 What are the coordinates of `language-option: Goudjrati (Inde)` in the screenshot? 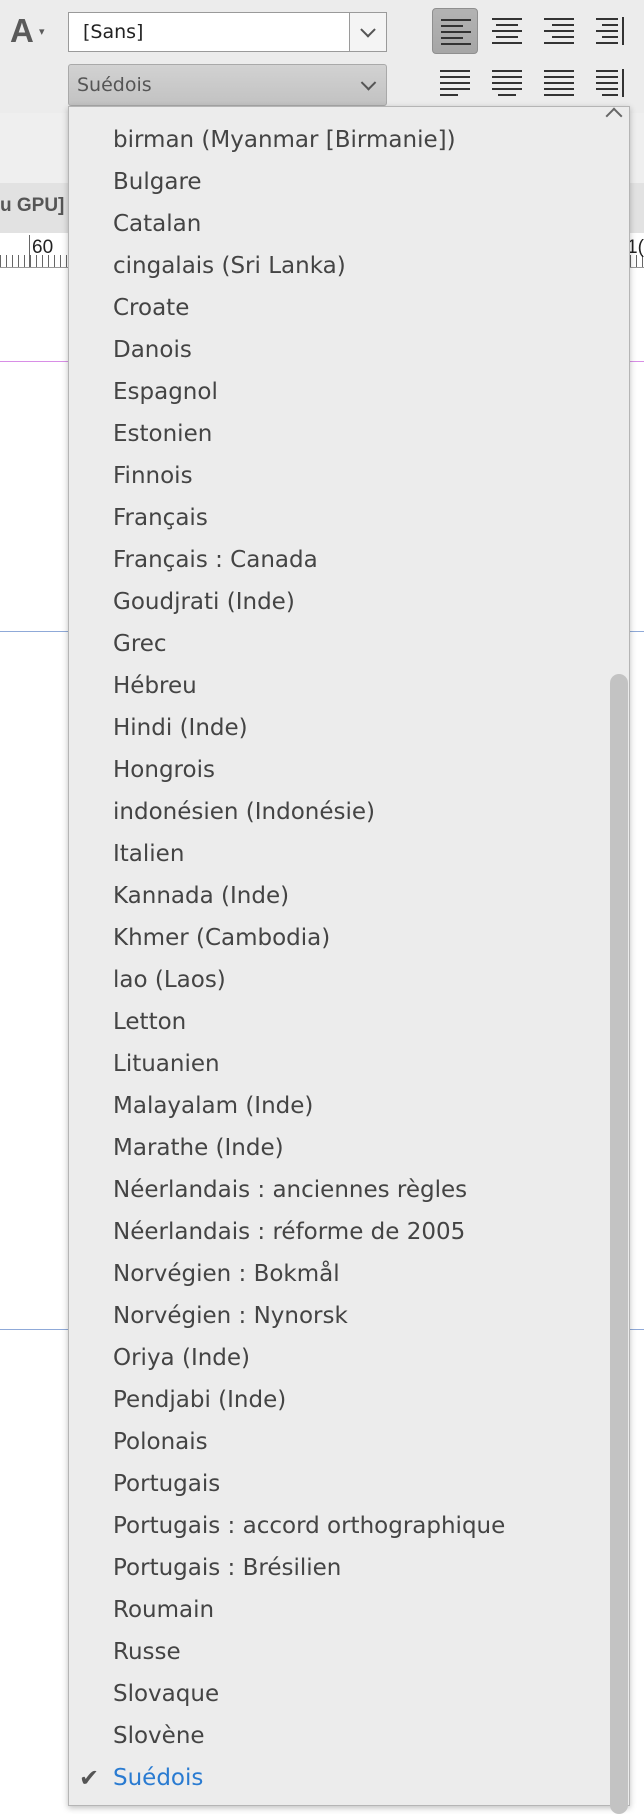 It's located at (204, 602).